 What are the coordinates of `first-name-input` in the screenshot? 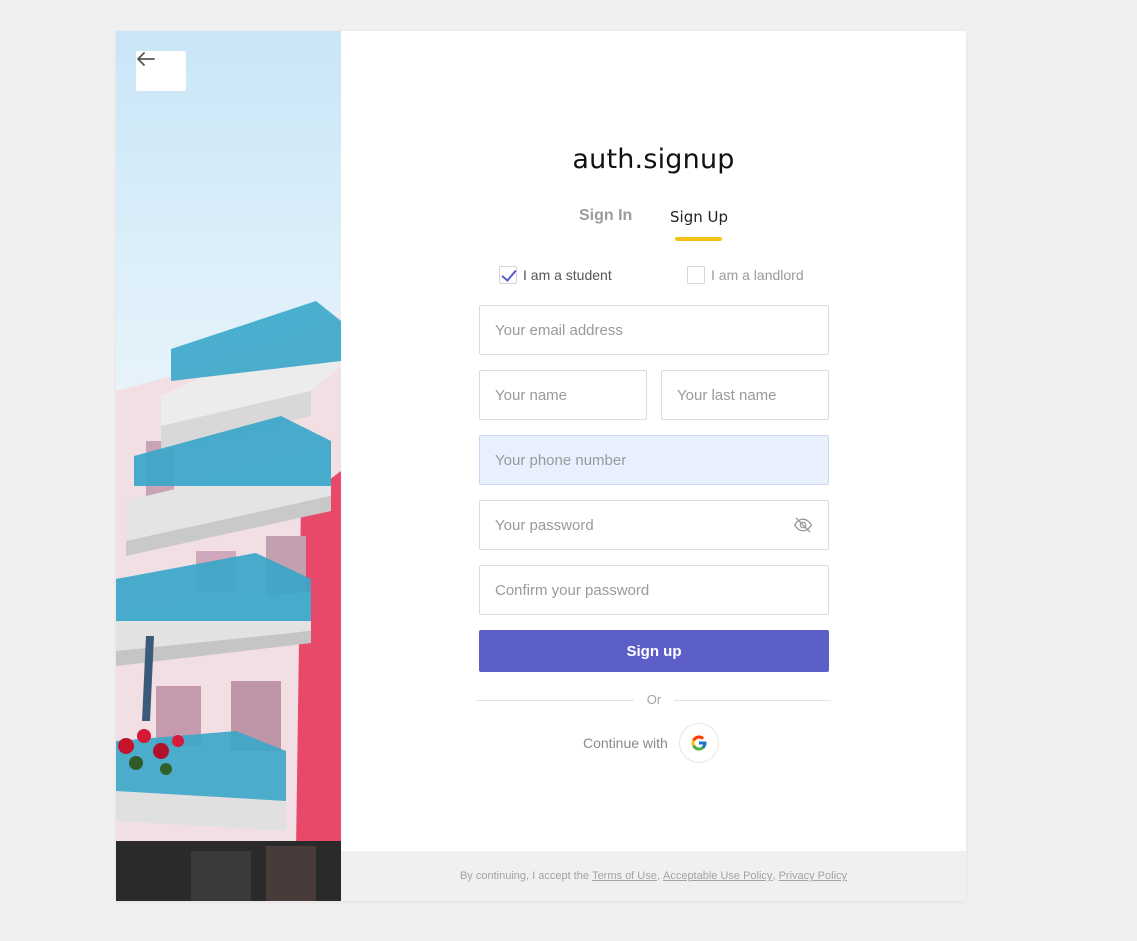 It's located at (563, 395).